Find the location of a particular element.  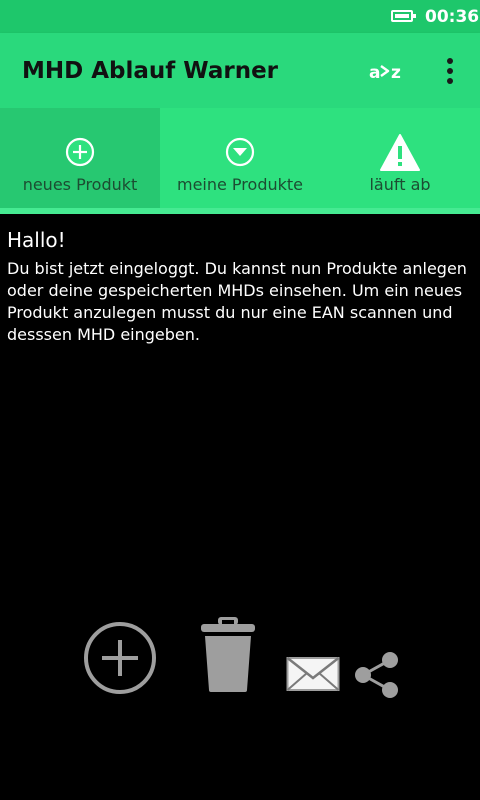

add-product-button is located at coordinates (120, 658).